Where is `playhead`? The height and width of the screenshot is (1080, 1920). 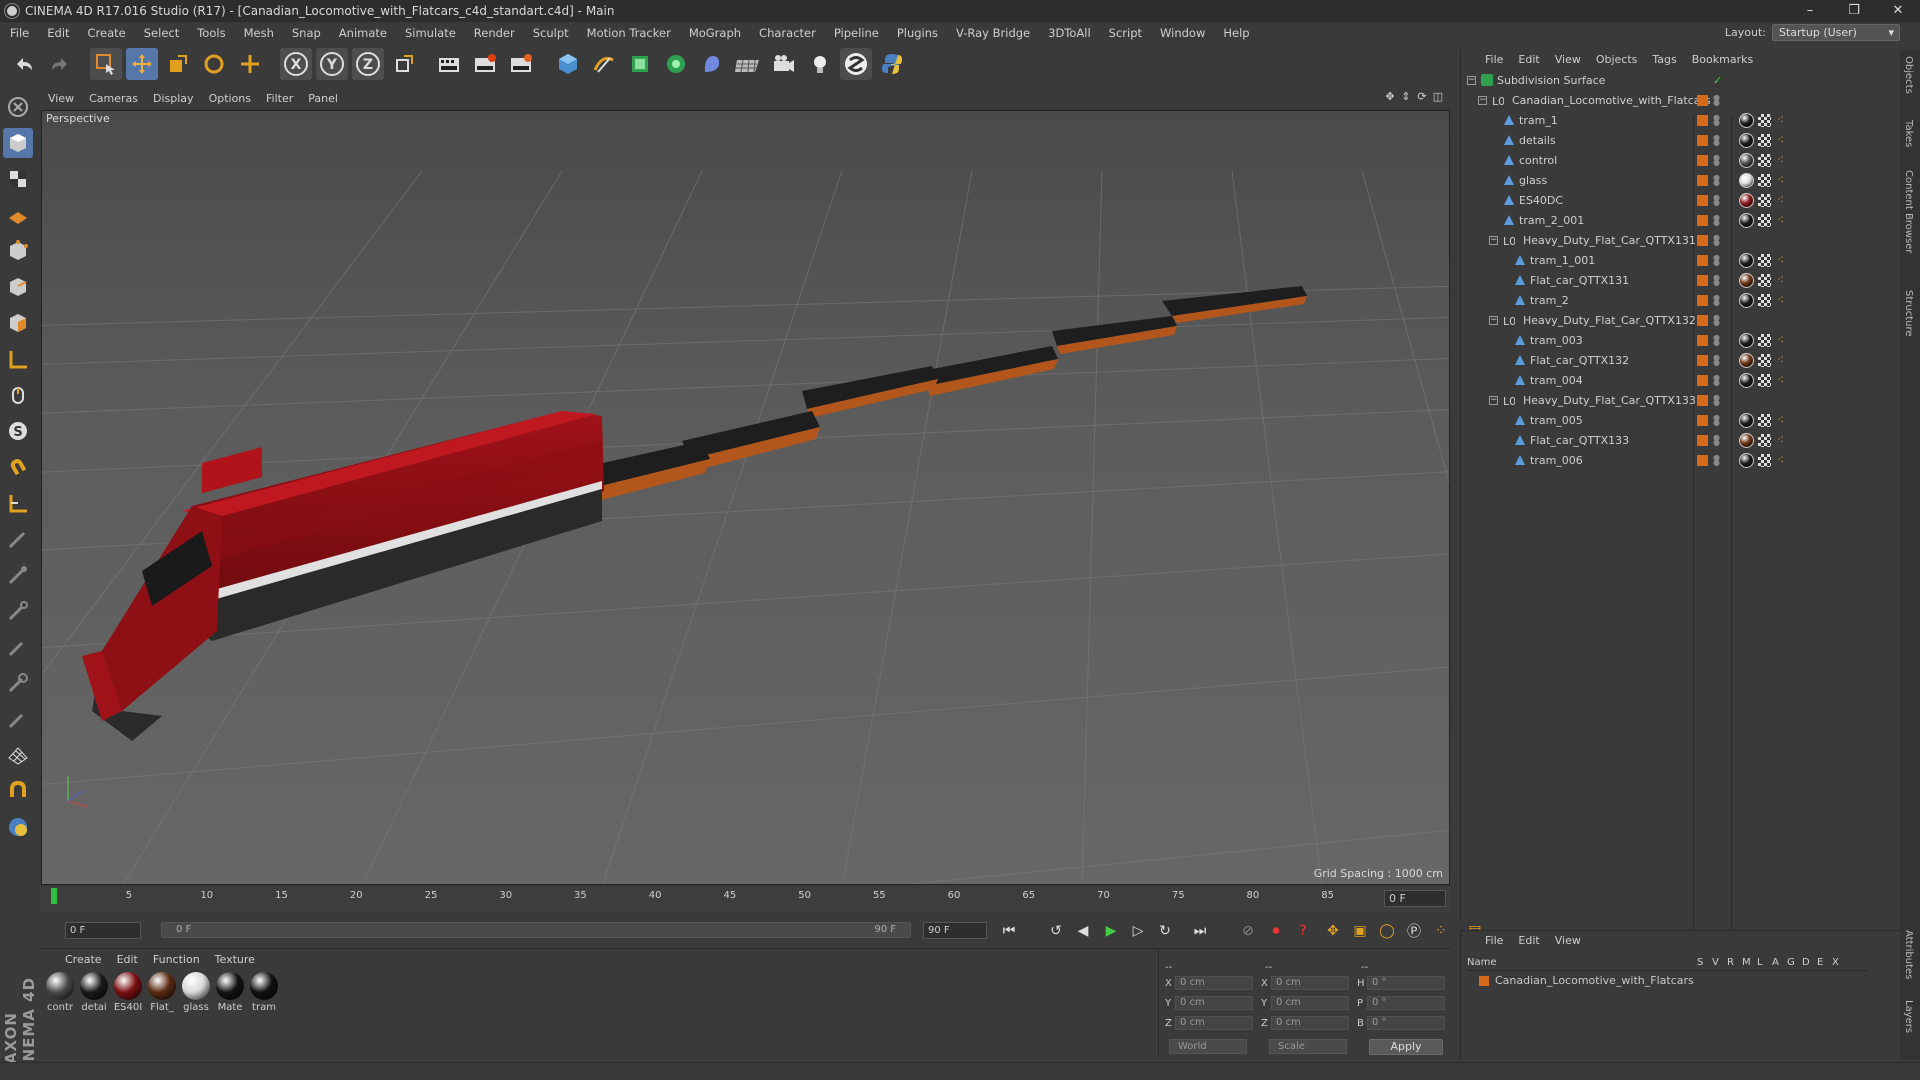 playhead is located at coordinates (54, 896).